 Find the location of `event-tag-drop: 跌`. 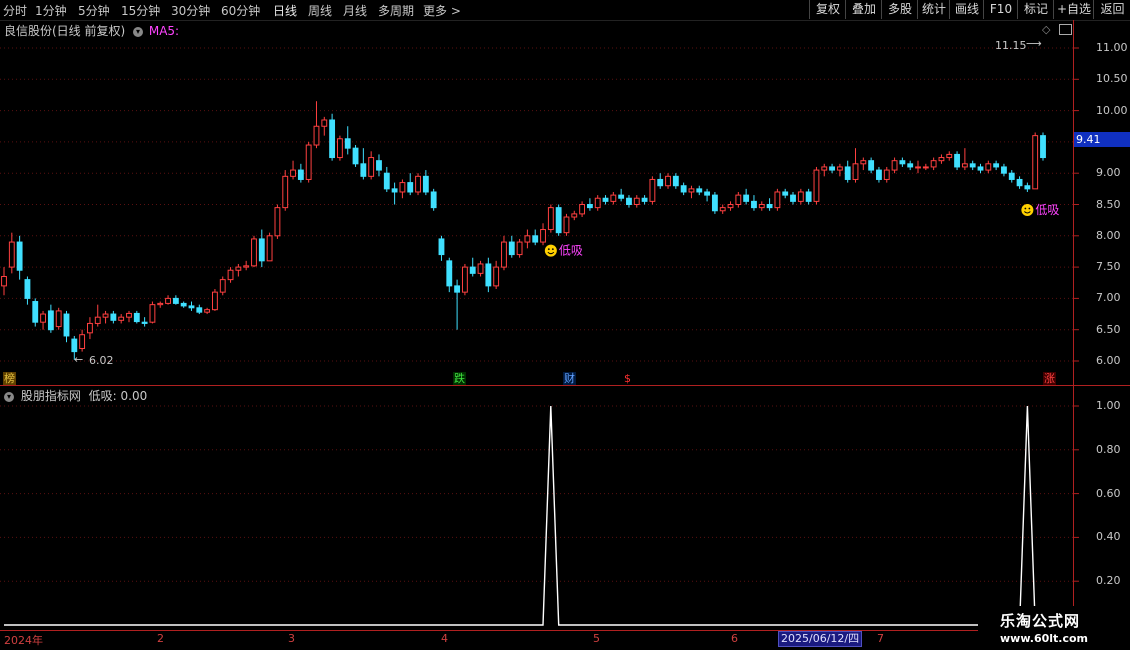

event-tag-drop: 跌 is located at coordinates (459, 378).